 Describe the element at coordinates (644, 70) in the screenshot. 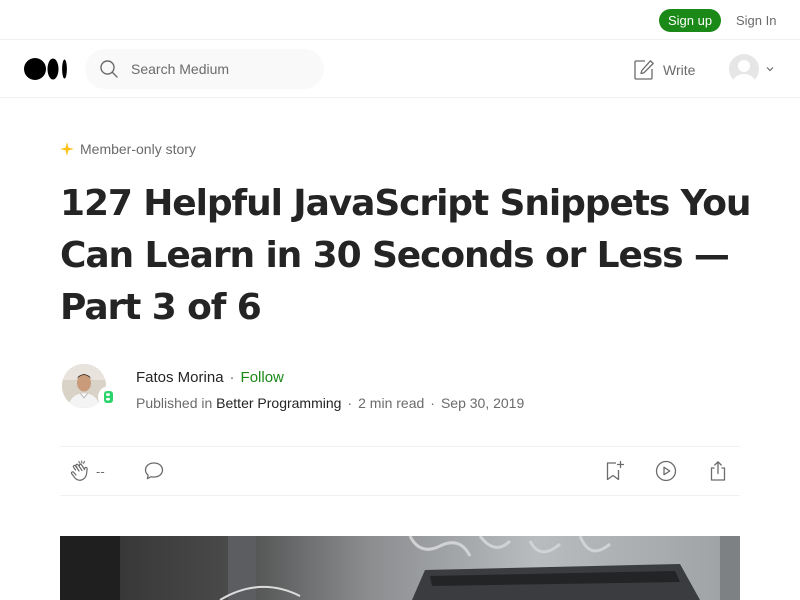

I see `write-icon` at that location.